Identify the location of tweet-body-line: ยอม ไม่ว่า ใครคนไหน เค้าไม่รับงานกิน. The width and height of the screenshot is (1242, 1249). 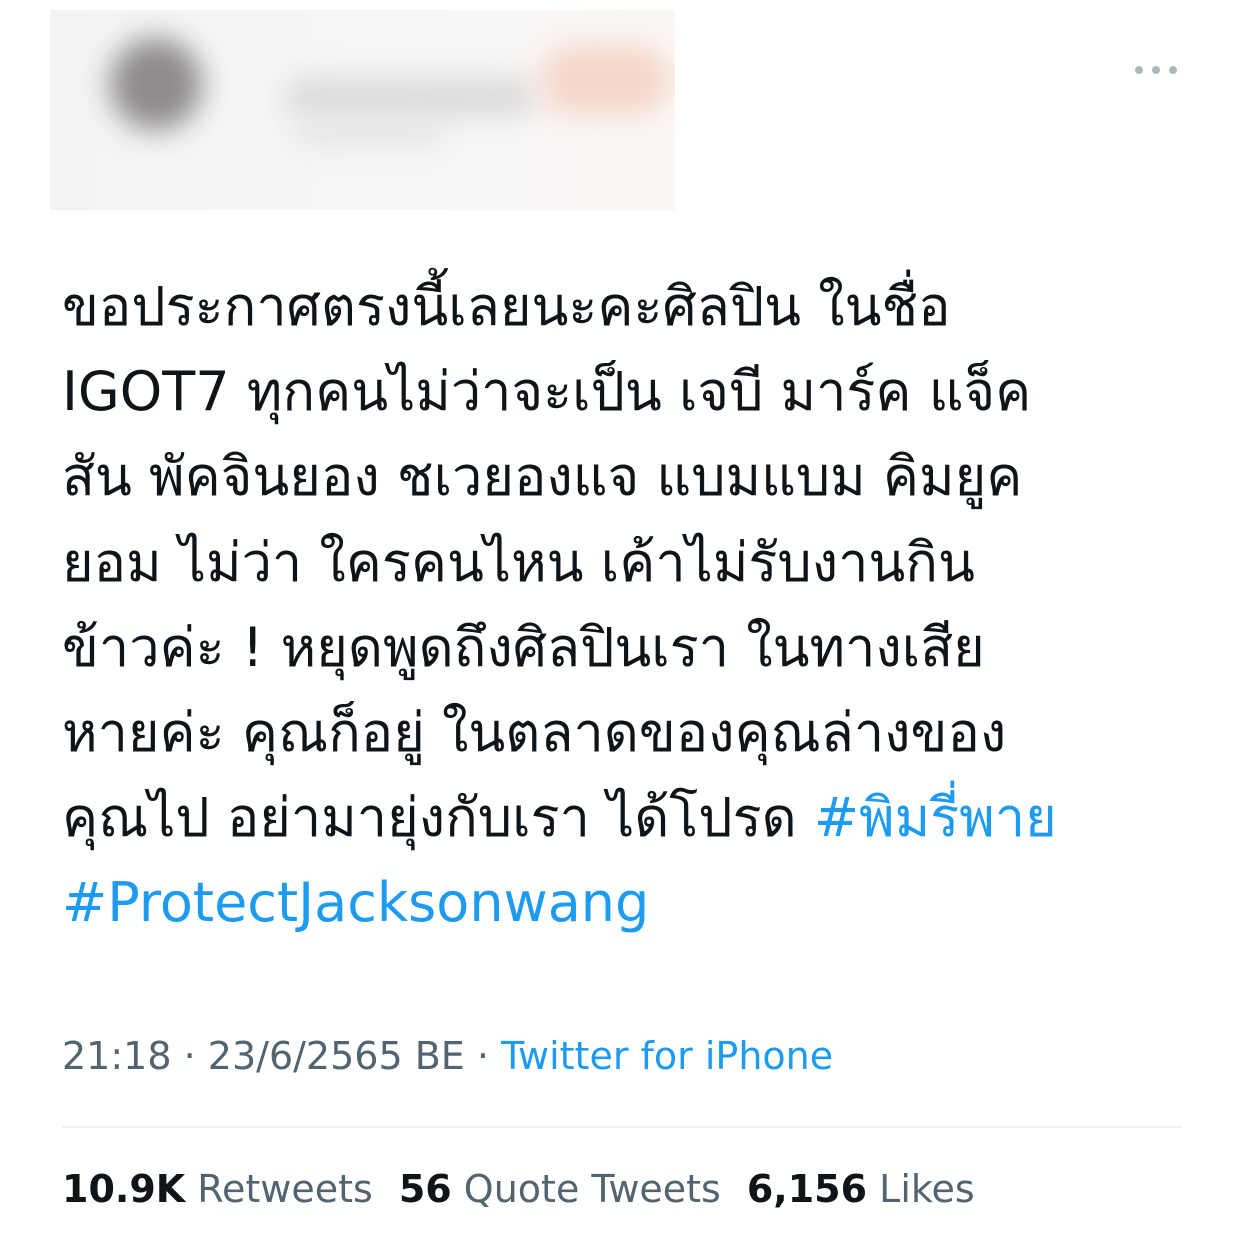
(518, 562).